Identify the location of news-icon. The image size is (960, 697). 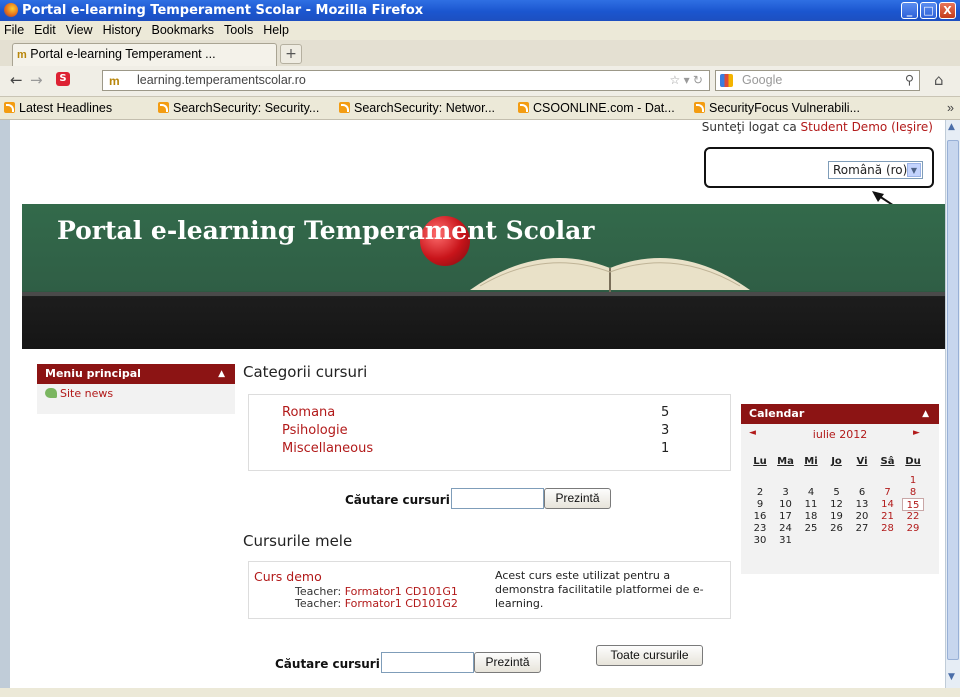
(51, 393).